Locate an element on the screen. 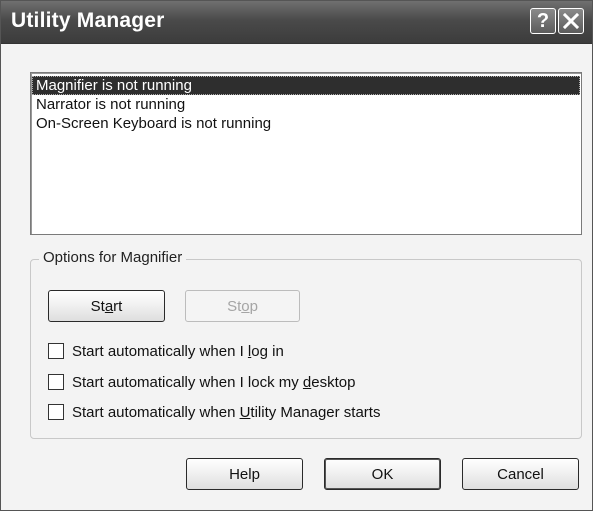  help-button-label: Help is located at coordinates (244, 474).